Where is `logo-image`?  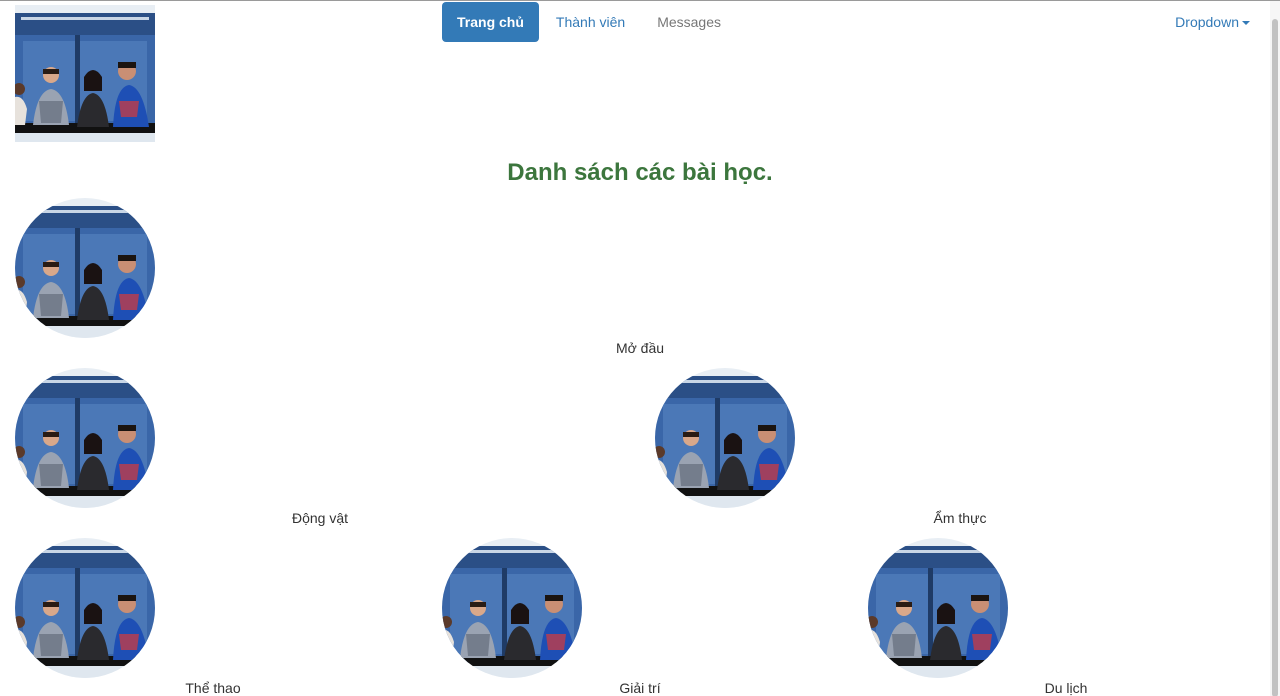 logo-image is located at coordinates (85, 73).